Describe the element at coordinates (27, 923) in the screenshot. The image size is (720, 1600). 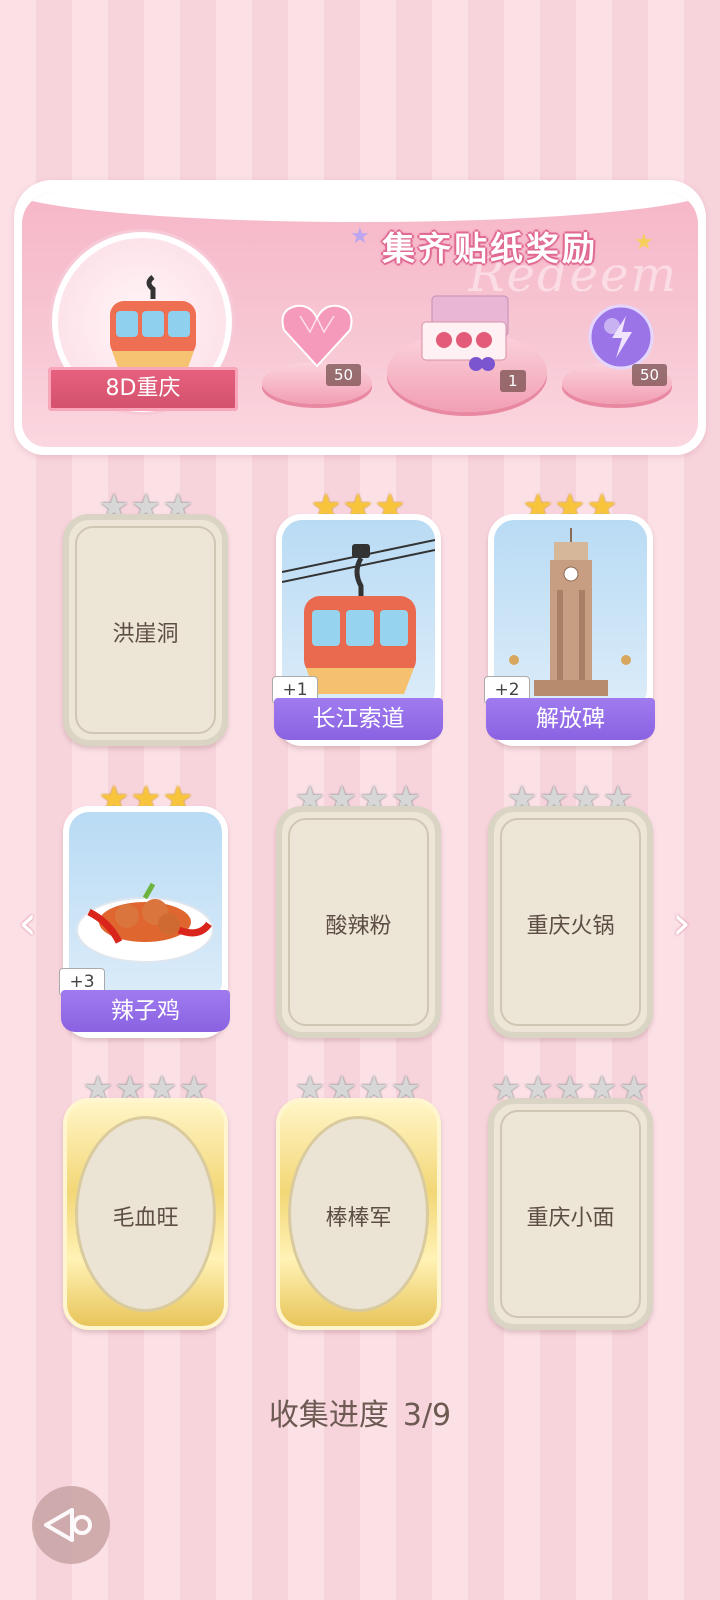
I see `prev-page-arrow: ‹` at that location.